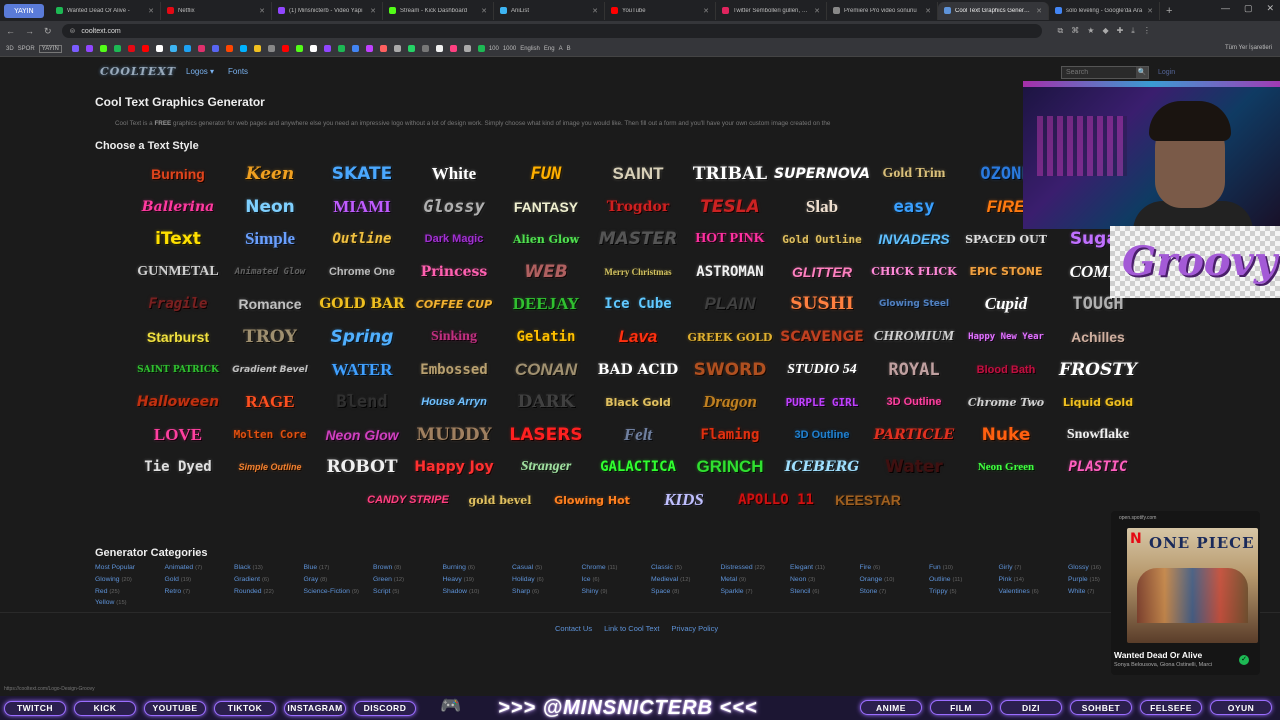  Describe the element at coordinates (730, 370) in the screenshot. I see `text-style-option: SWORD` at that location.